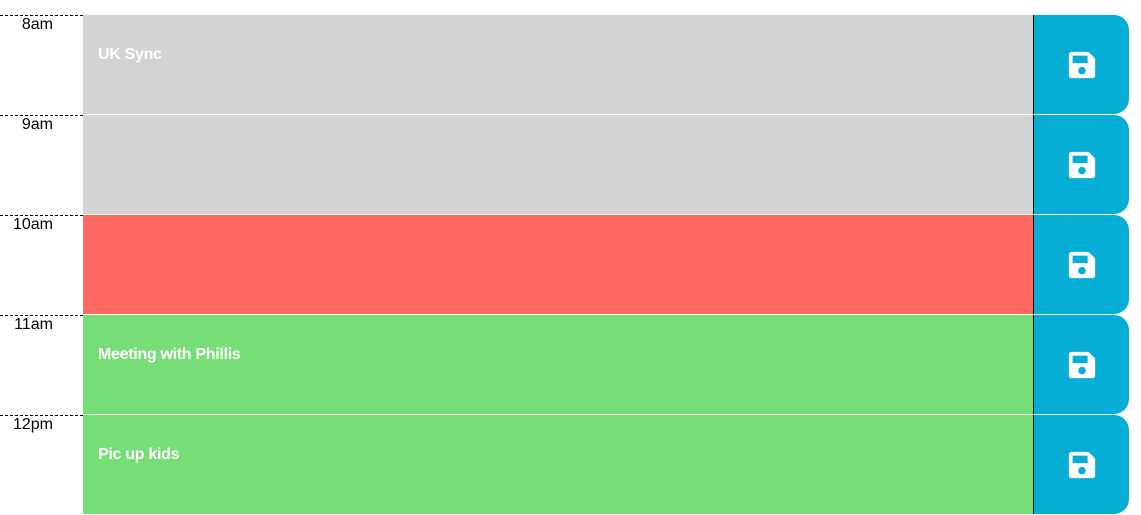 Image resolution: width=1141 pixels, height=515 pixels. What do you see at coordinates (139, 454) in the screenshot?
I see `task-text: Pic up kids` at bounding box center [139, 454].